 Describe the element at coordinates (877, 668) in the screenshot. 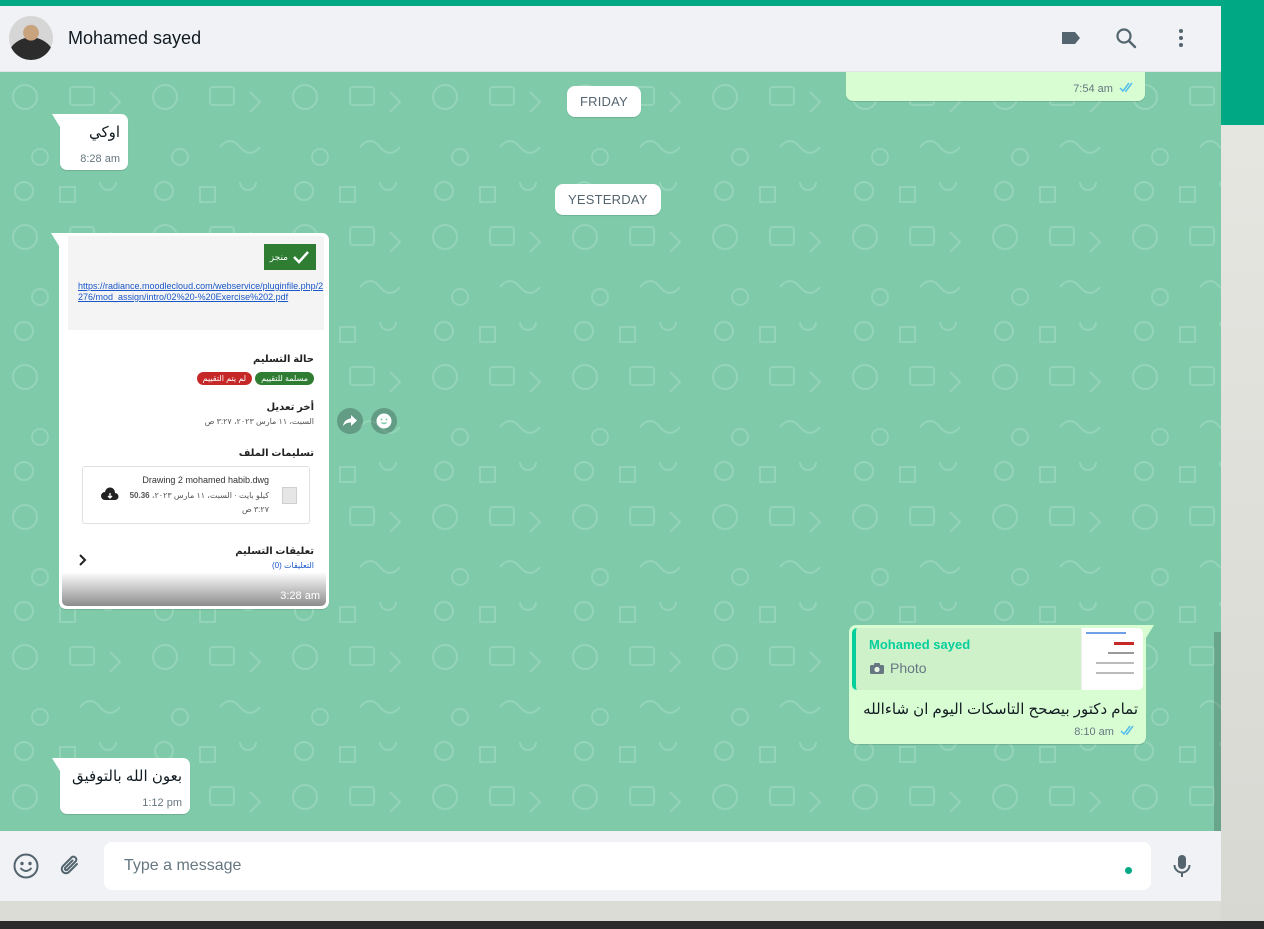

I see `camera-icon` at that location.